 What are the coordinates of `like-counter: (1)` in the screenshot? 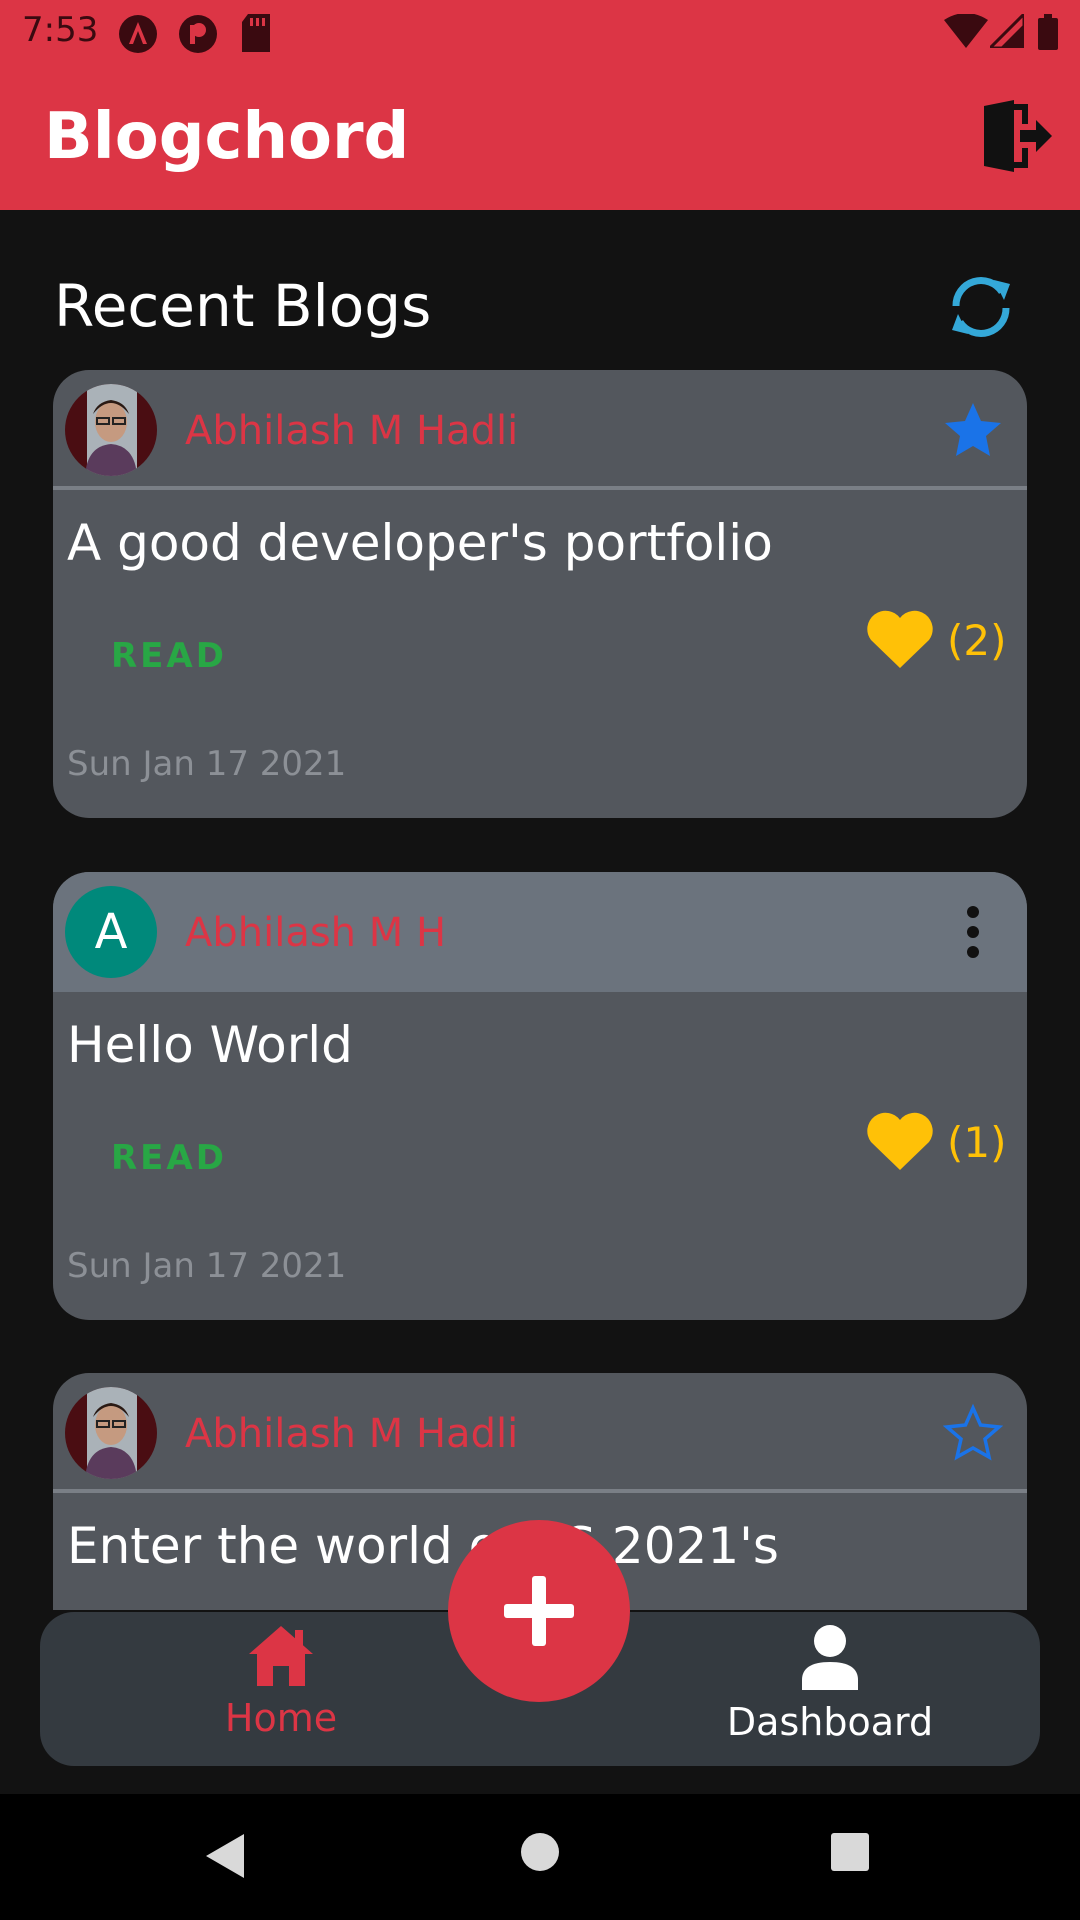 It's located at (936, 1143).